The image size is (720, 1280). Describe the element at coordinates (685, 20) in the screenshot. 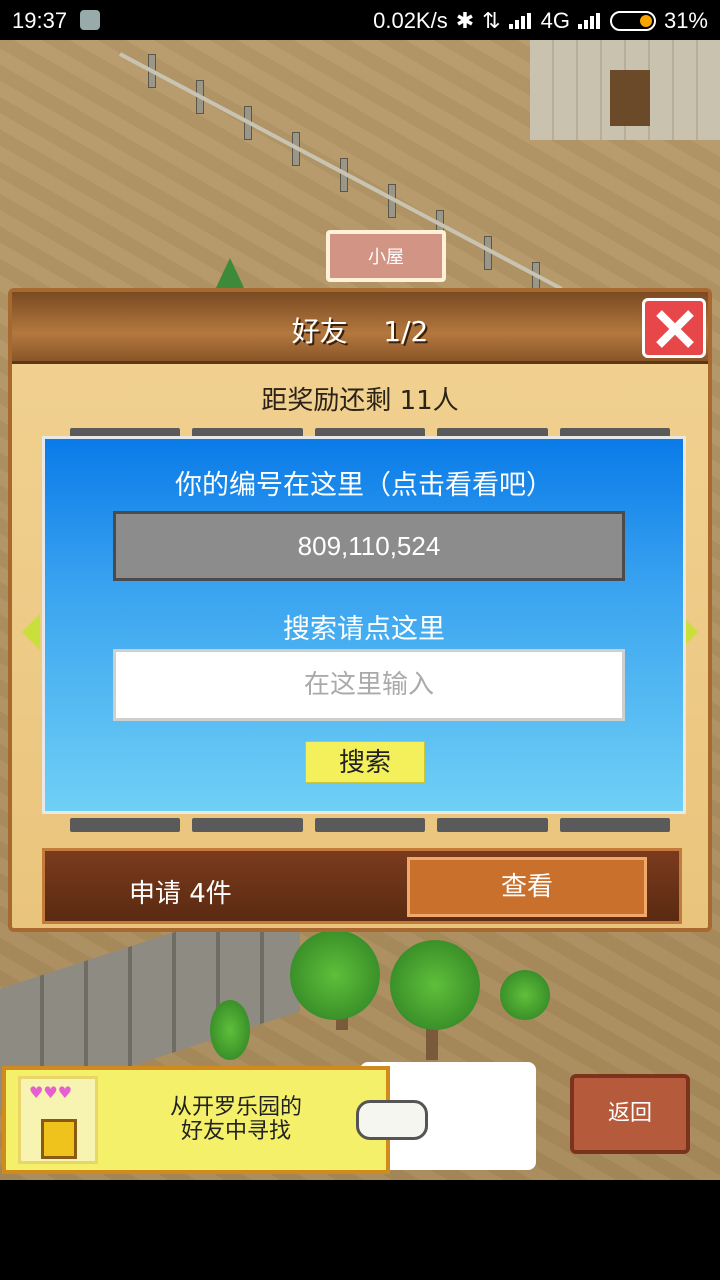

I see `battery-percent: 31%` at that location.